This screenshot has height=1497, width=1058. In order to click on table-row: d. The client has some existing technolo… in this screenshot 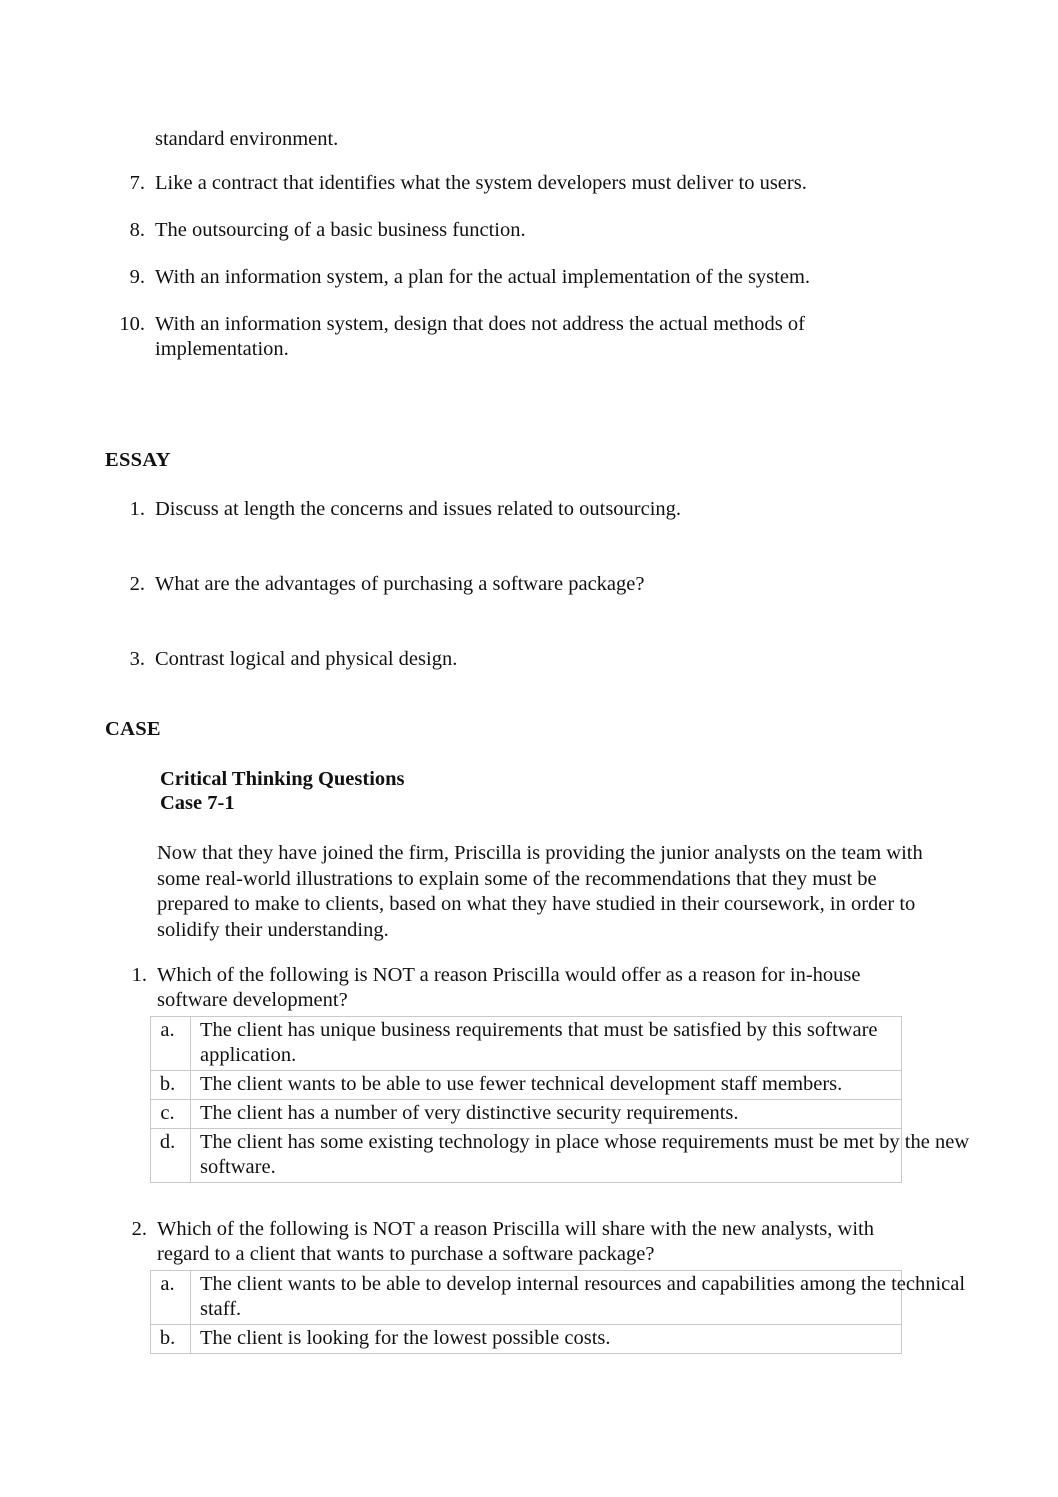, I will do `click(559, 1155)`.